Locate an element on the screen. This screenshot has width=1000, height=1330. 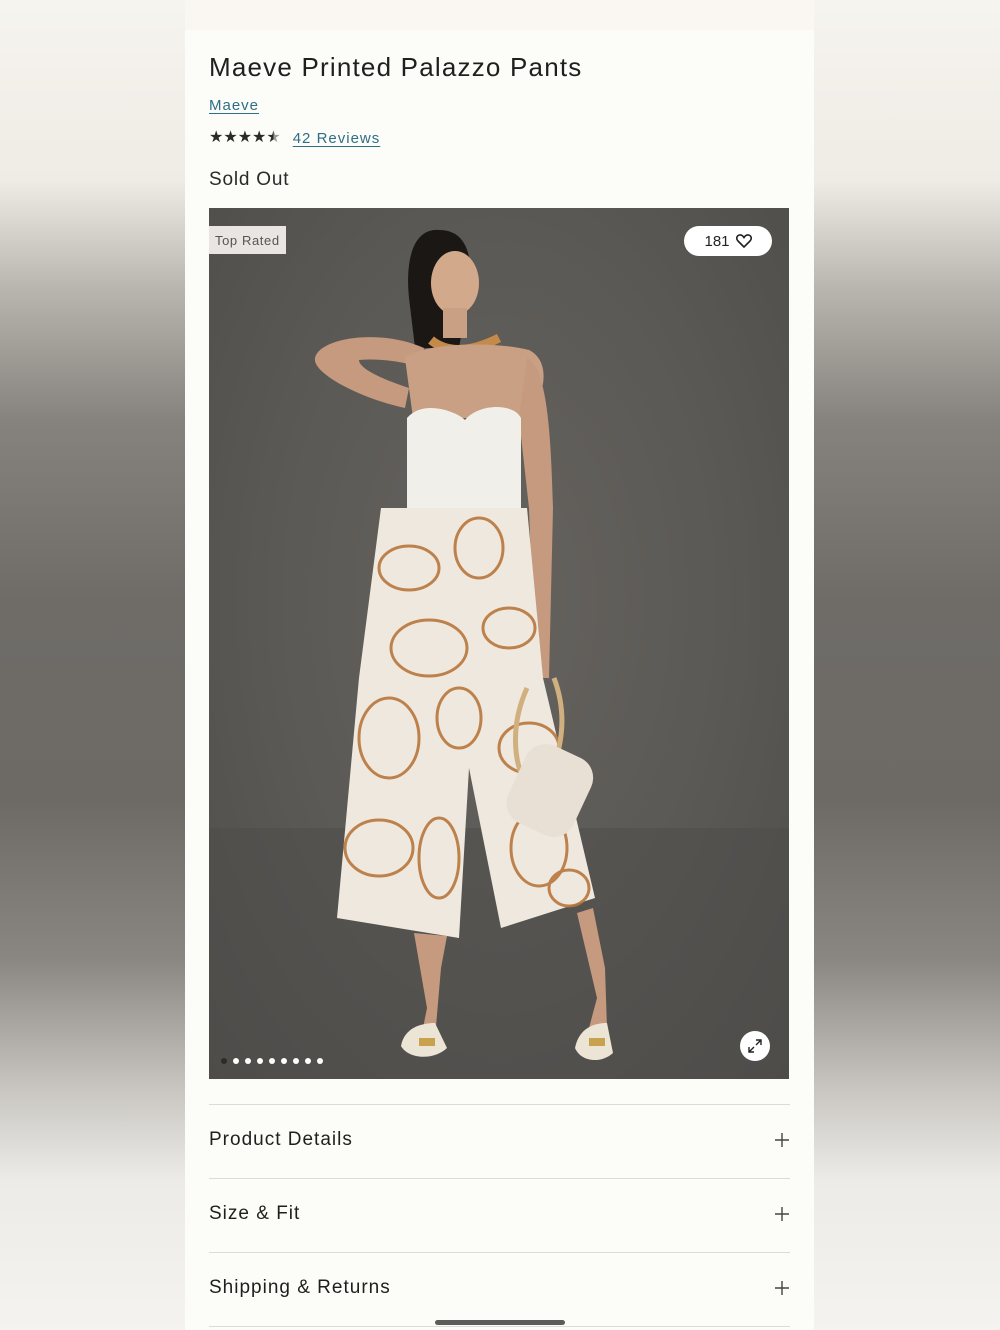
heart-icon is located at coordinates (743, 241).